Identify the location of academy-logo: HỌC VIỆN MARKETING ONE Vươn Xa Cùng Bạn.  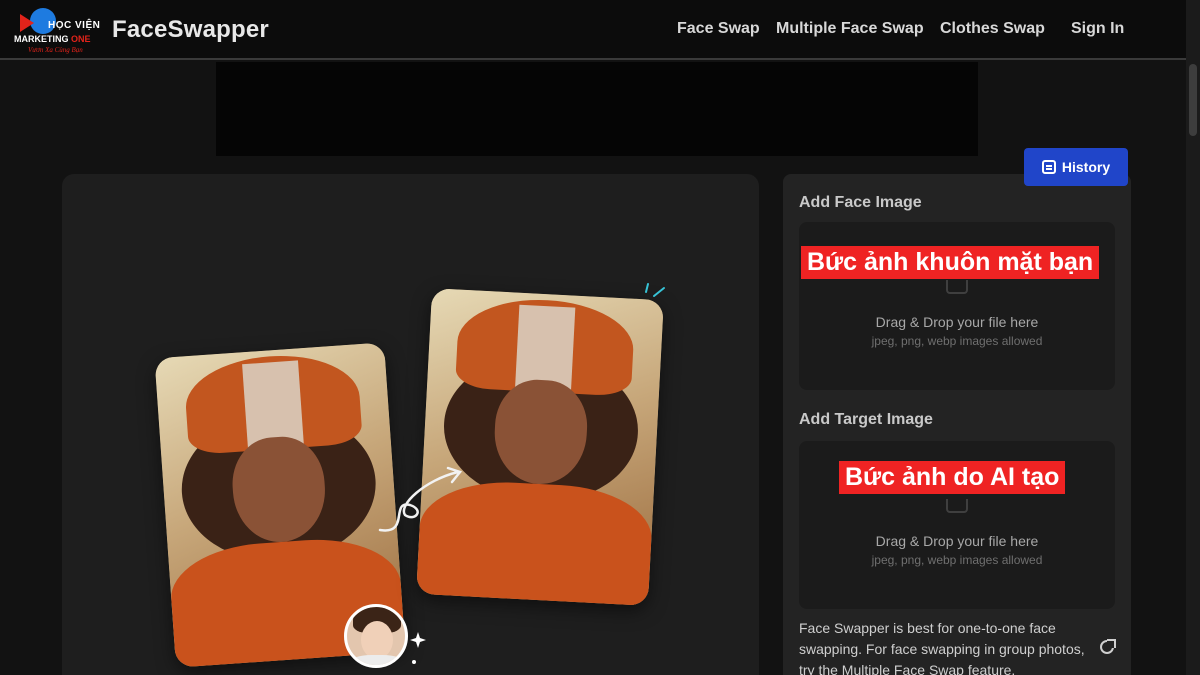
(62, 32).